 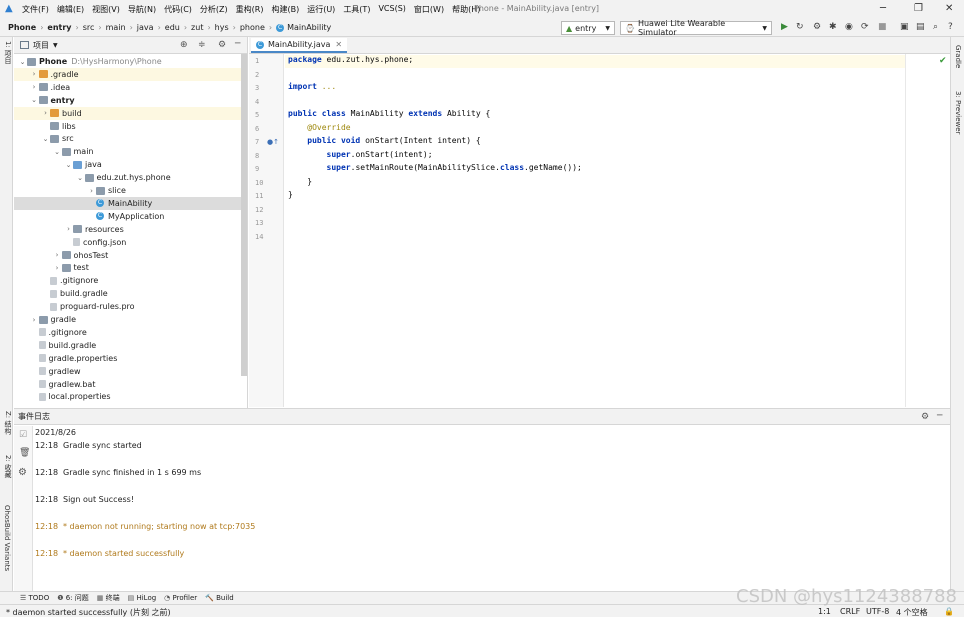 I want to click on tree-item: › .idea, so click(x=130, y=87).